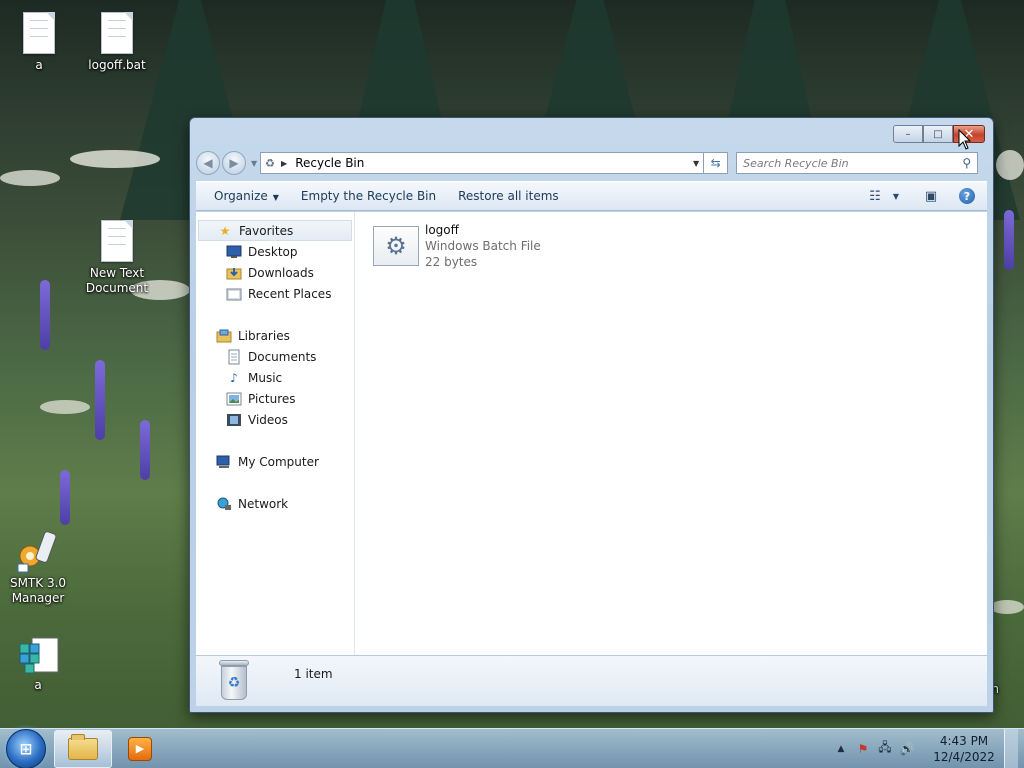 The height and width of the screenshot is (768, 1024). I want to click on help-icon: ?, so click(967, 196).